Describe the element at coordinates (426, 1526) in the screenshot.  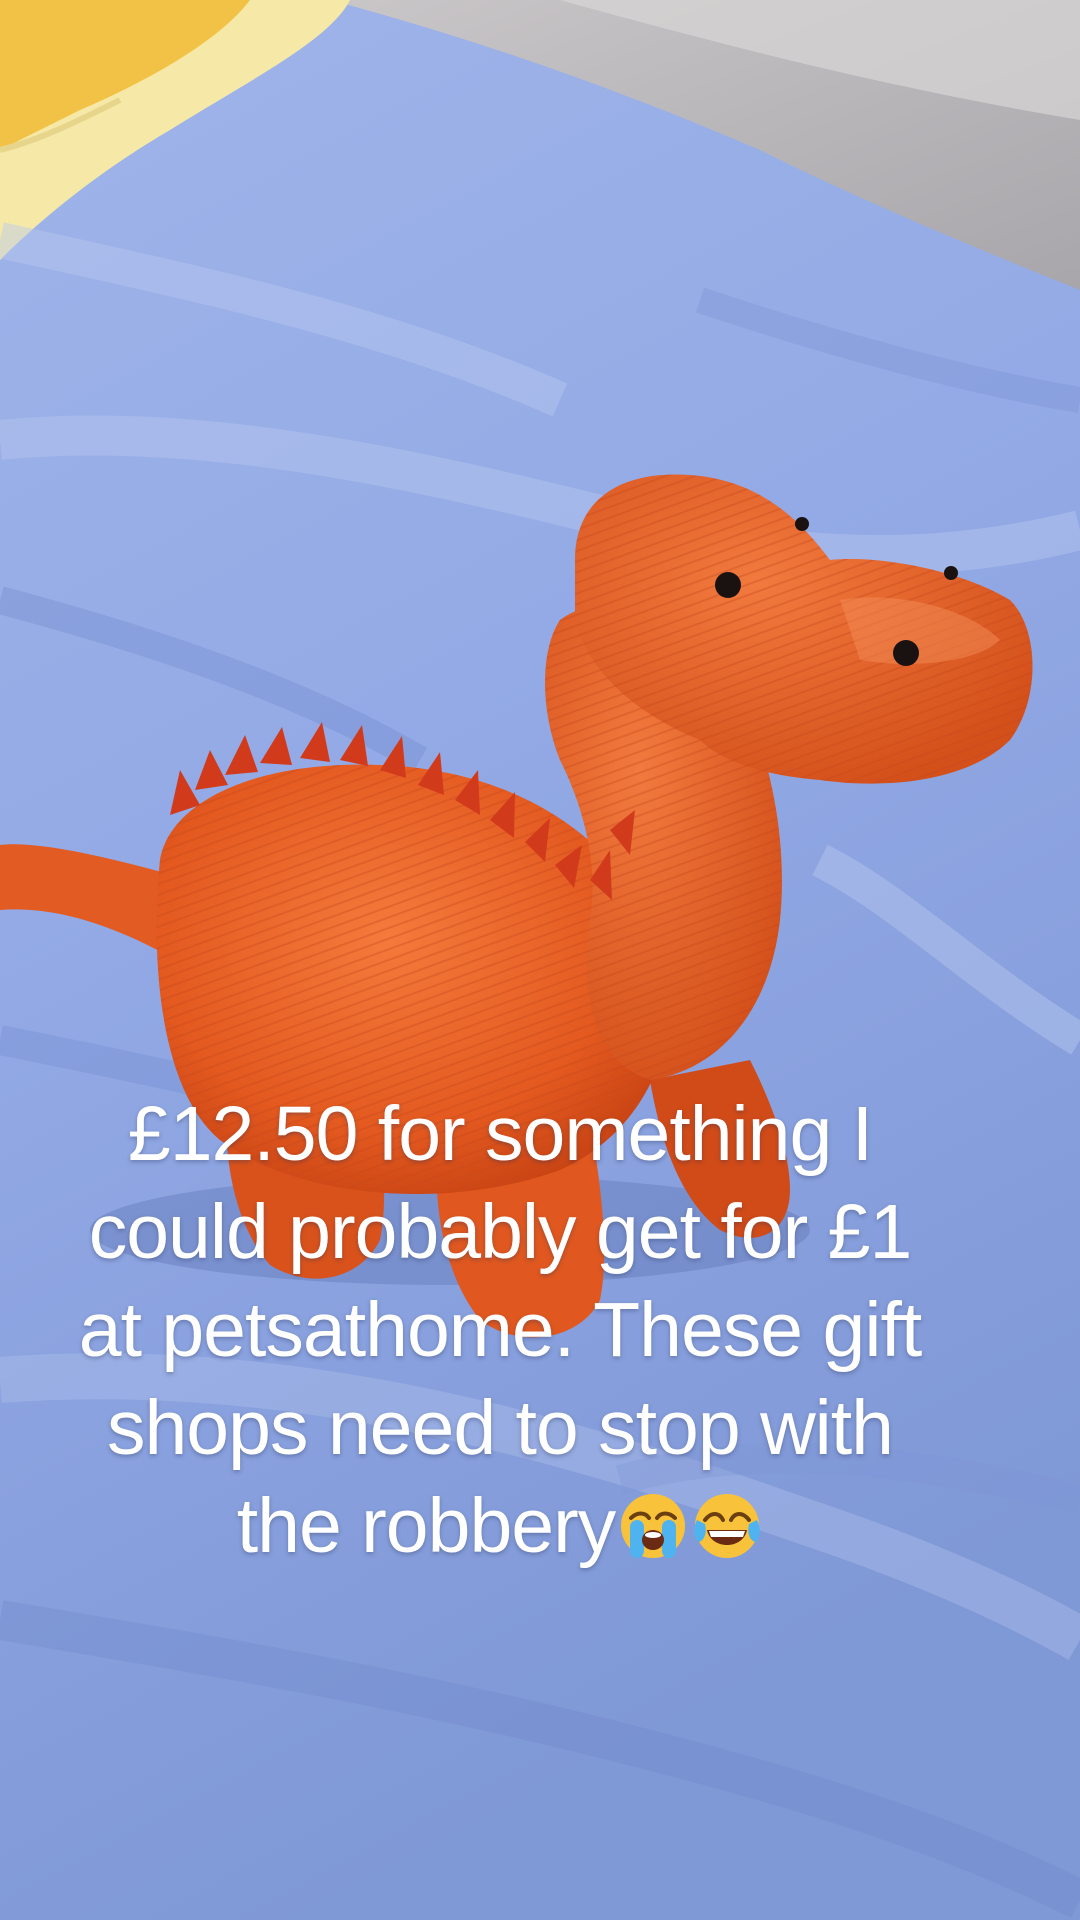
I see `caption-line: the robbery` at that location.